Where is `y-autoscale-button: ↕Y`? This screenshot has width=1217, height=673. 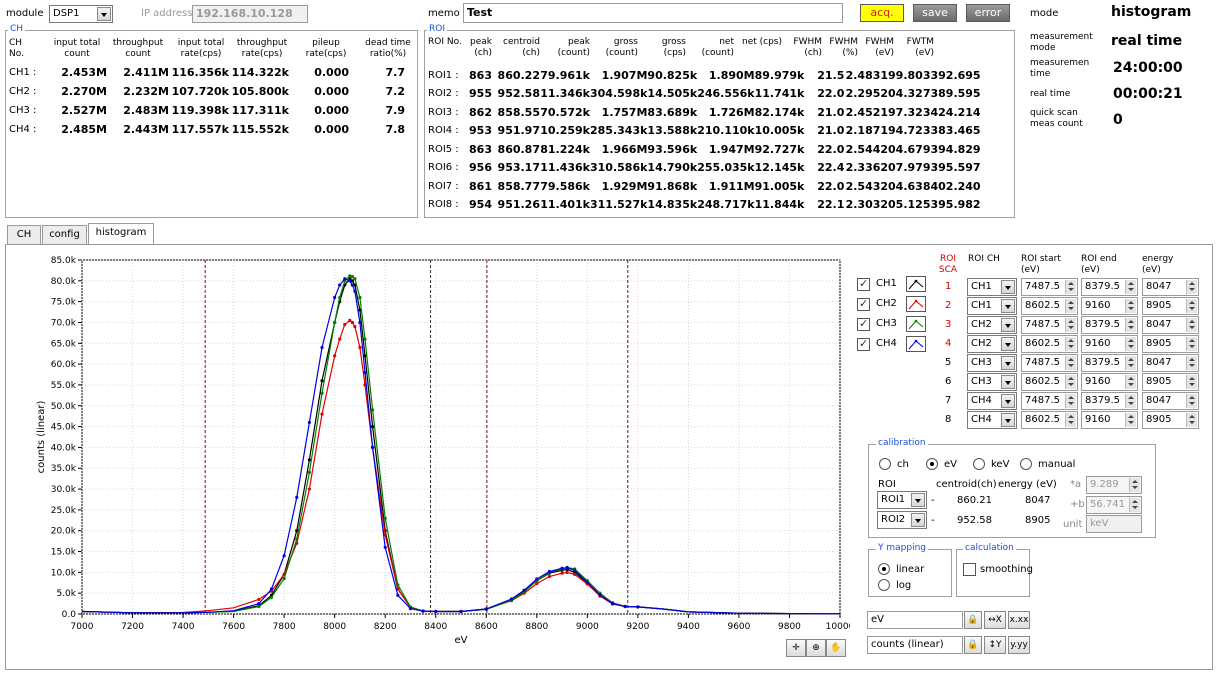
y-autoscale-button: ↕Y is located at coordinates (995, 645).